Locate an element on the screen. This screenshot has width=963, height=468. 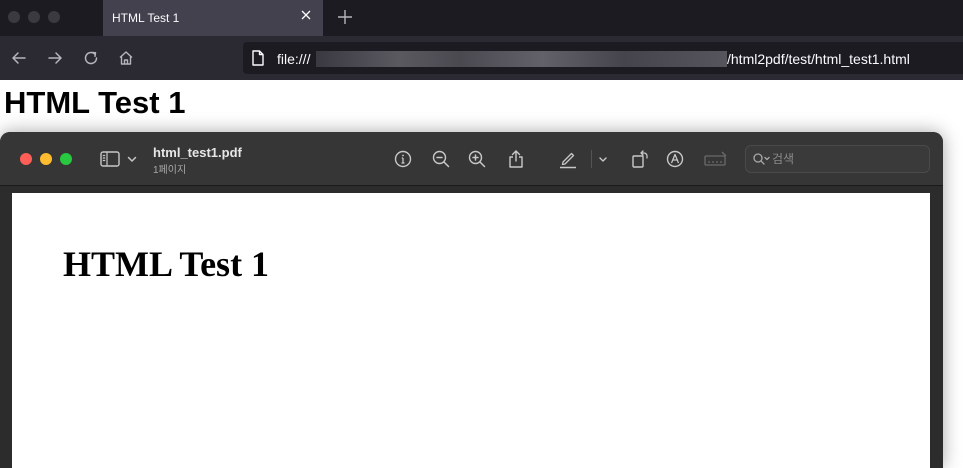
sidebar-chevron-down-icon is located at coordinates (132, 159).